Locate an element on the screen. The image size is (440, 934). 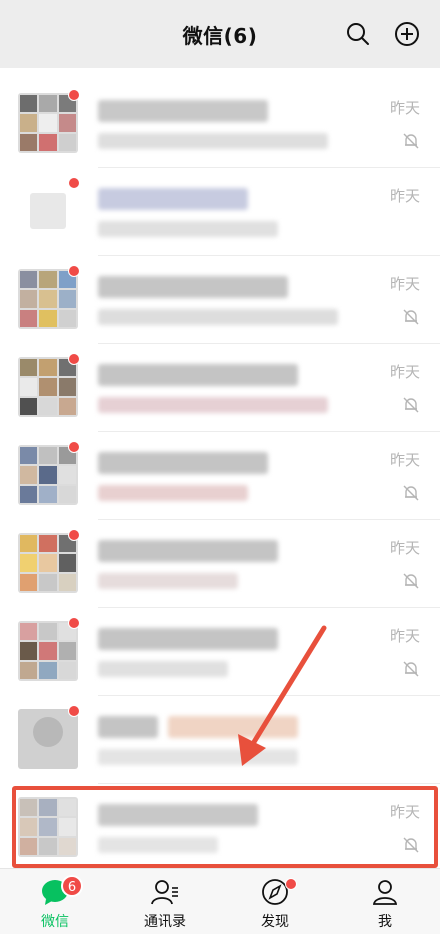
tab-label: 发现 is located at coordinates (275, 922).